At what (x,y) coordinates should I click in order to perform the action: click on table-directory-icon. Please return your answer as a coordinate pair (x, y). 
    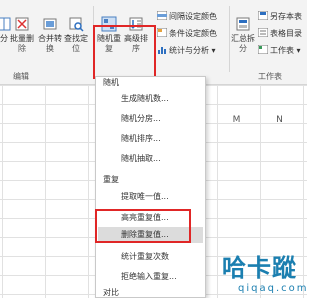
    Looking at the image, I should click on (263, 32).